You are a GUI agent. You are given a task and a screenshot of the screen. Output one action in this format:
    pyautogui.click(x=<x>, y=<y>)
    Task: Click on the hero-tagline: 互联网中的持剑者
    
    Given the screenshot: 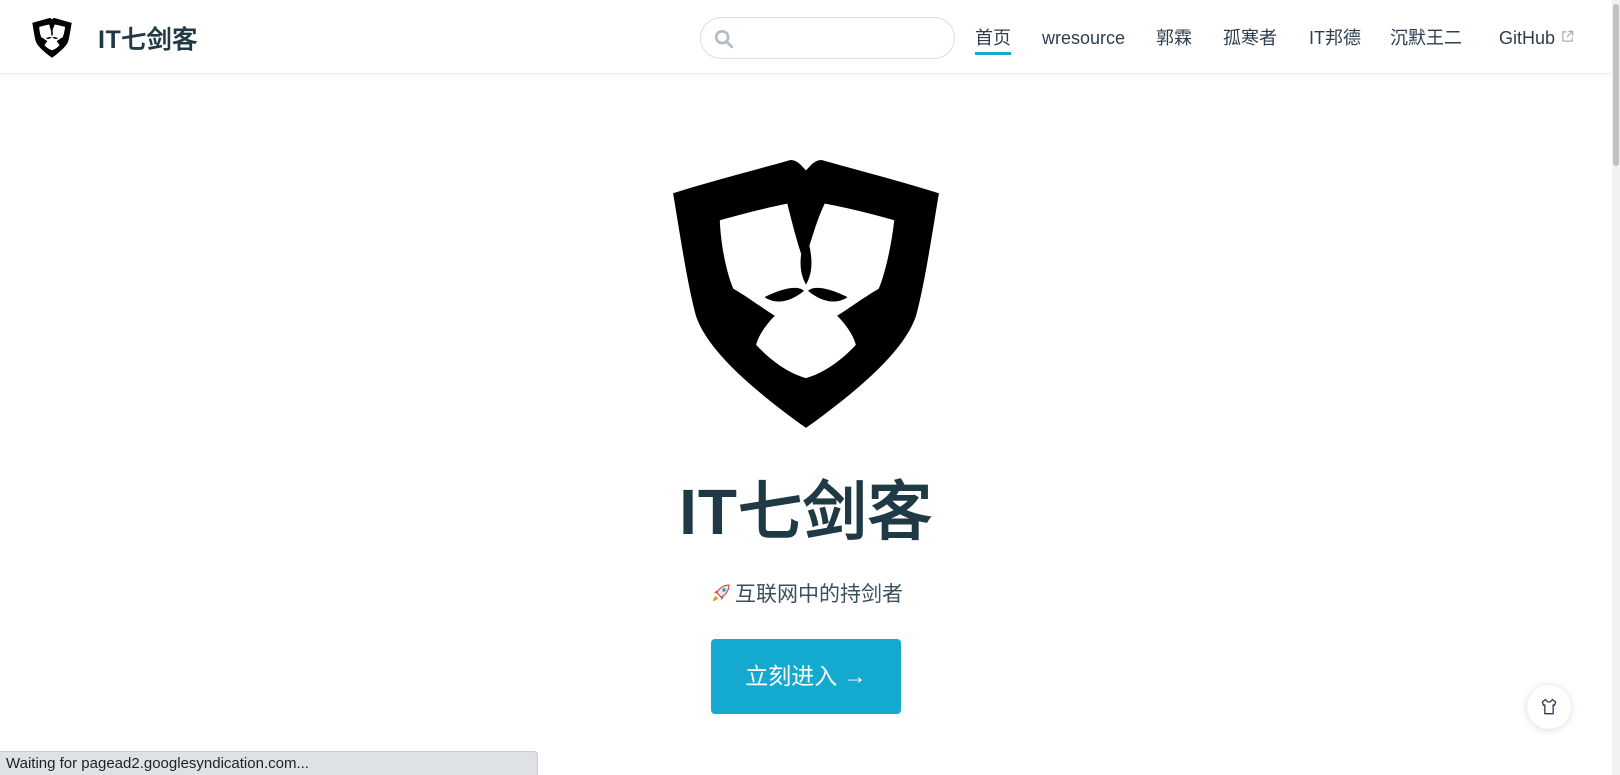 What is the action you would take?
    pyautogui.click(x=806, y=595)
    